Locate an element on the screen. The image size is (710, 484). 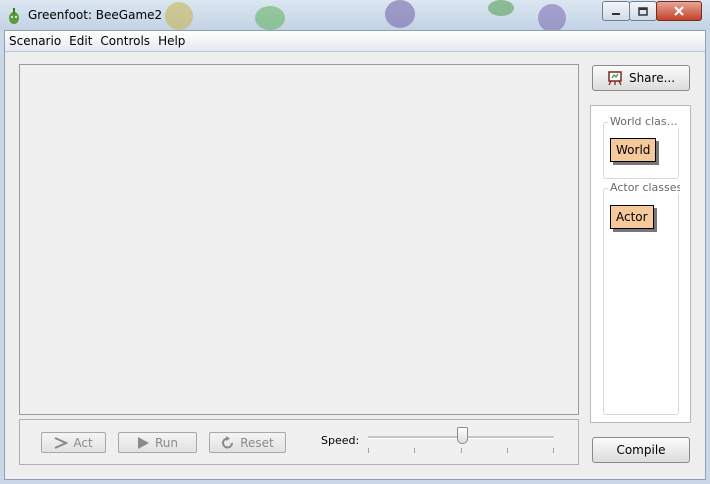
class-browser: World clas… World Actor classes Actor is located at coordinates (640, 264).